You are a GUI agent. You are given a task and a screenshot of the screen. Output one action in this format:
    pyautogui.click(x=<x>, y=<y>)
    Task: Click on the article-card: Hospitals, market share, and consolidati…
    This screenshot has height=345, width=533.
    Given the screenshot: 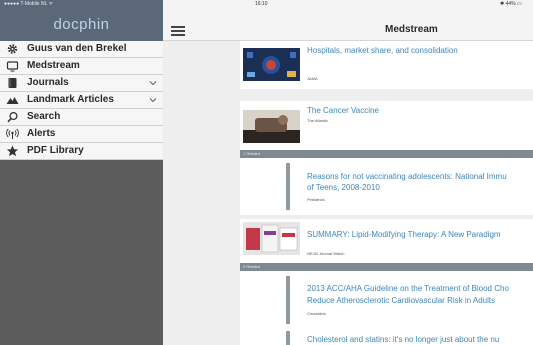 What is the action you would take?
    pyautogui.click(x=386, y=65)
    